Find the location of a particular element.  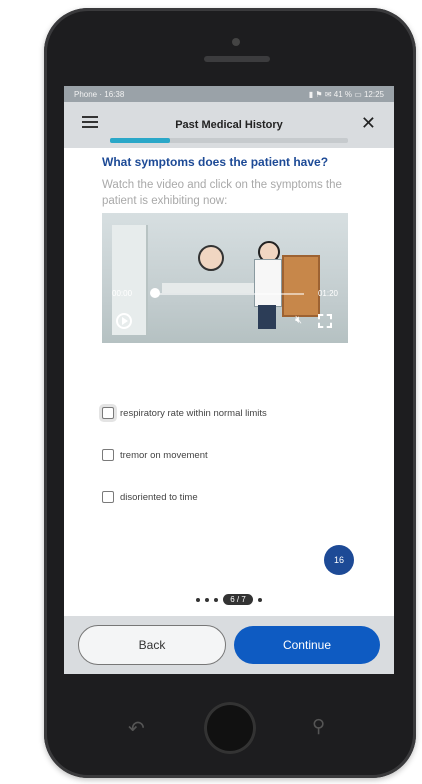

continue-button: Continue is located at coordinates (307, 645).